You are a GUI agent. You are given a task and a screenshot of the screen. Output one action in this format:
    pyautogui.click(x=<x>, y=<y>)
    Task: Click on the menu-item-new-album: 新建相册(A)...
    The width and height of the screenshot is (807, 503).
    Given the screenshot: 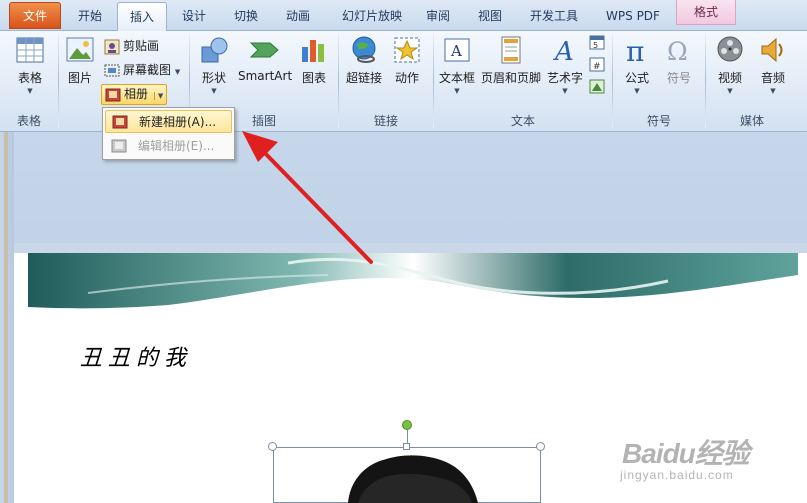 What is the action you would take?
    pyautogui.click(x=168, y=121)
    